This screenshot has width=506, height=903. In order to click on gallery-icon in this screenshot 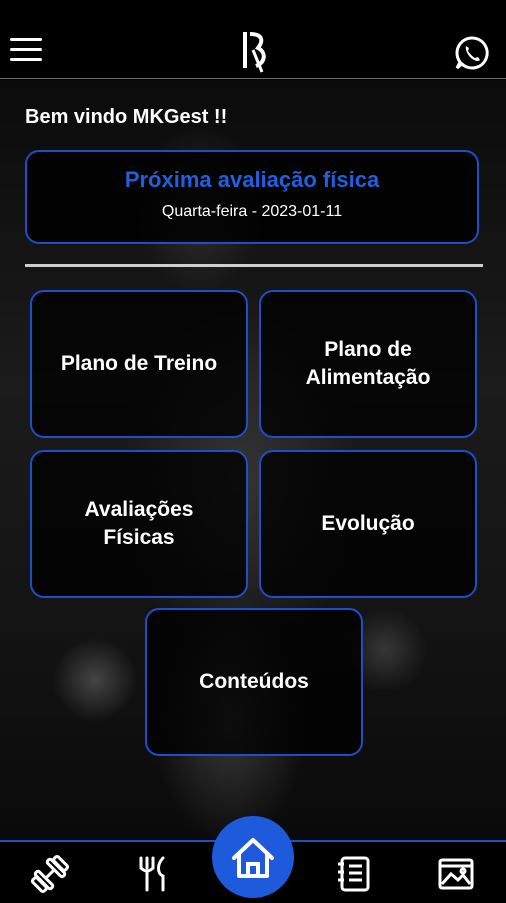, I will do `click(456, 874)`.